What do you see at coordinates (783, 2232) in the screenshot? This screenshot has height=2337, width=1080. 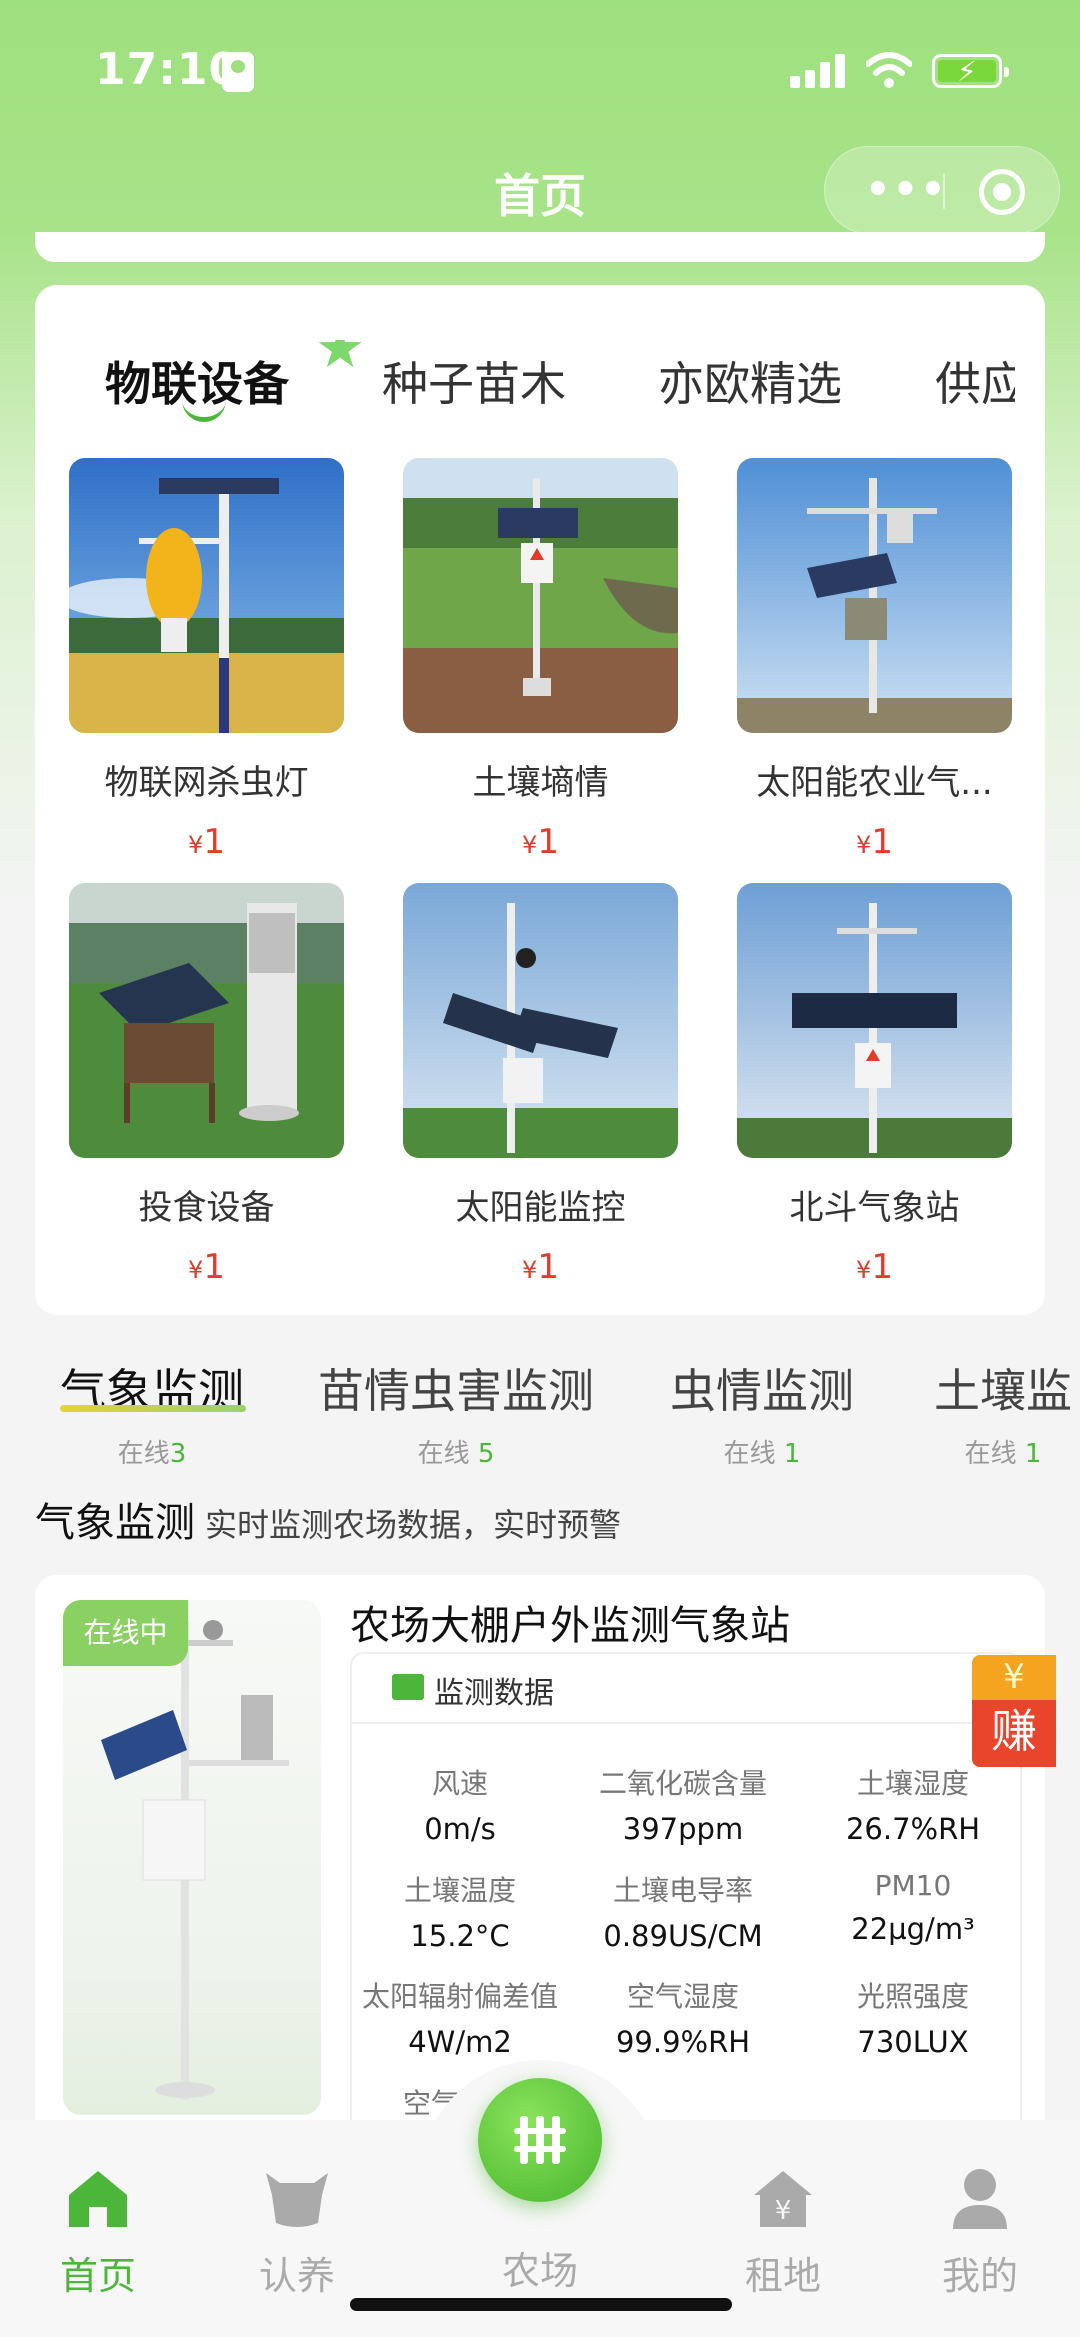 I see `tab-rent-land: ¥ 租地` at bounding box center [783, 2232].